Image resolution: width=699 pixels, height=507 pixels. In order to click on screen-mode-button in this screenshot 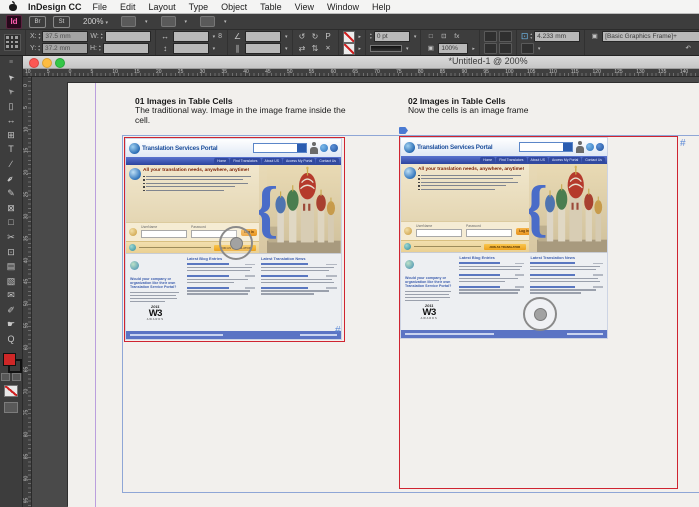, I will do `click(168, 21)`.